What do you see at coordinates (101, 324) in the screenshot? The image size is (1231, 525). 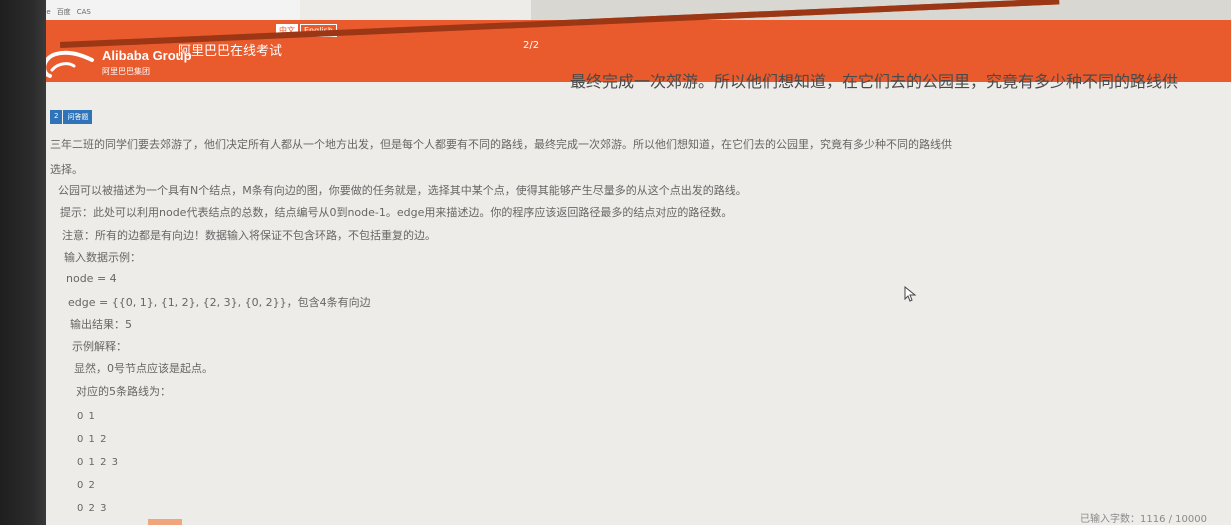 I see `question-line-9: 输出结果：5` at bounding box center [101, 324].